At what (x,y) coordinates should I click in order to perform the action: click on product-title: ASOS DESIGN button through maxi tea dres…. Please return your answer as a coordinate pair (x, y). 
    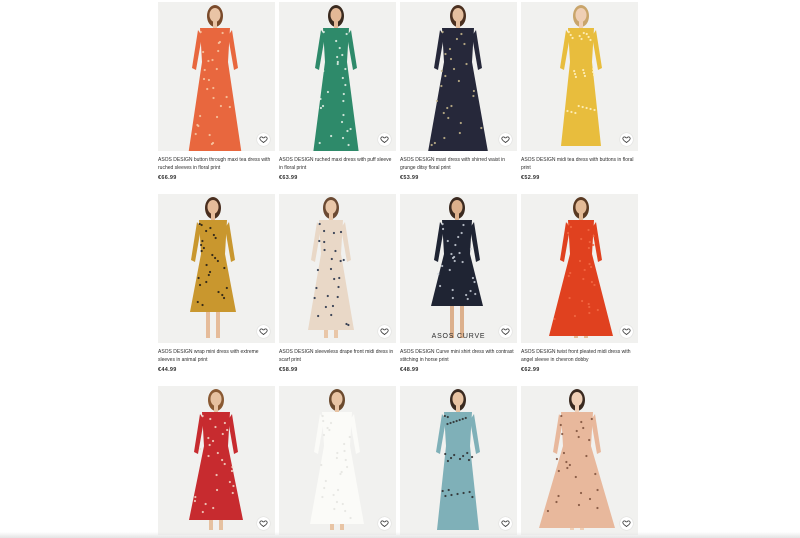
    Looking at the image, I should click on (216, 164).